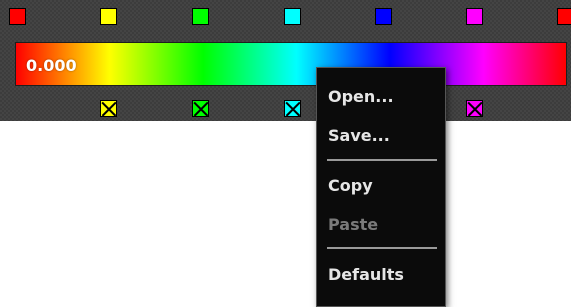  Describe the element at coordinates (108, 16) in the screenshot. I see `color-stop-yellow` at that location.